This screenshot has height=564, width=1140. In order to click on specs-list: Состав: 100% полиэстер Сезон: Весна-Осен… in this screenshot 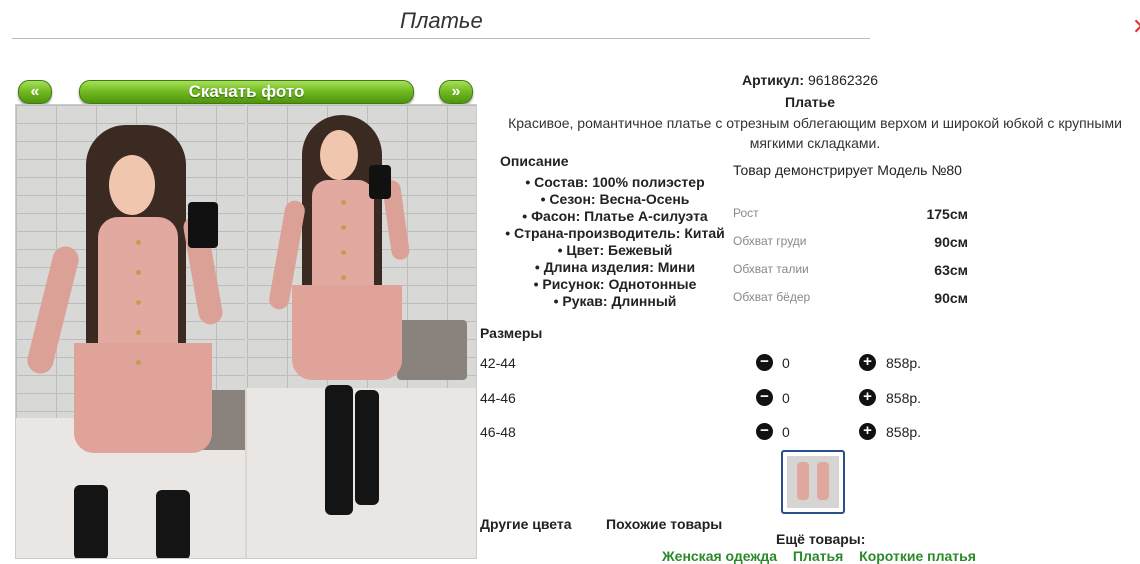, I will do `click(615, 242)`.